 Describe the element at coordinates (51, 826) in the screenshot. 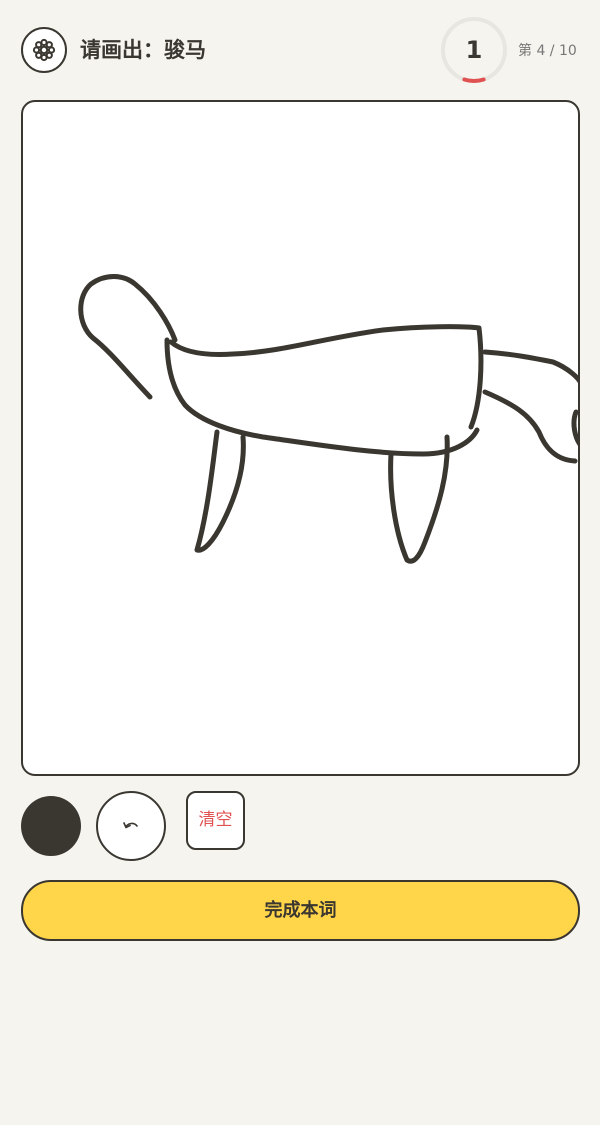

I see `brush-color-swatch` at that location.